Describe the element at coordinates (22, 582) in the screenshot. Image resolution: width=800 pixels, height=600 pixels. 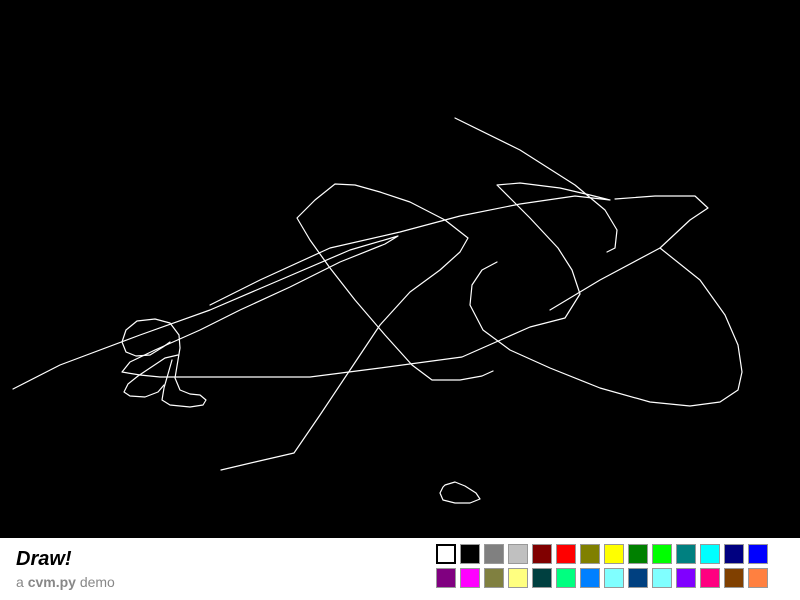
I see `subtitle-prefix: a` at that location.